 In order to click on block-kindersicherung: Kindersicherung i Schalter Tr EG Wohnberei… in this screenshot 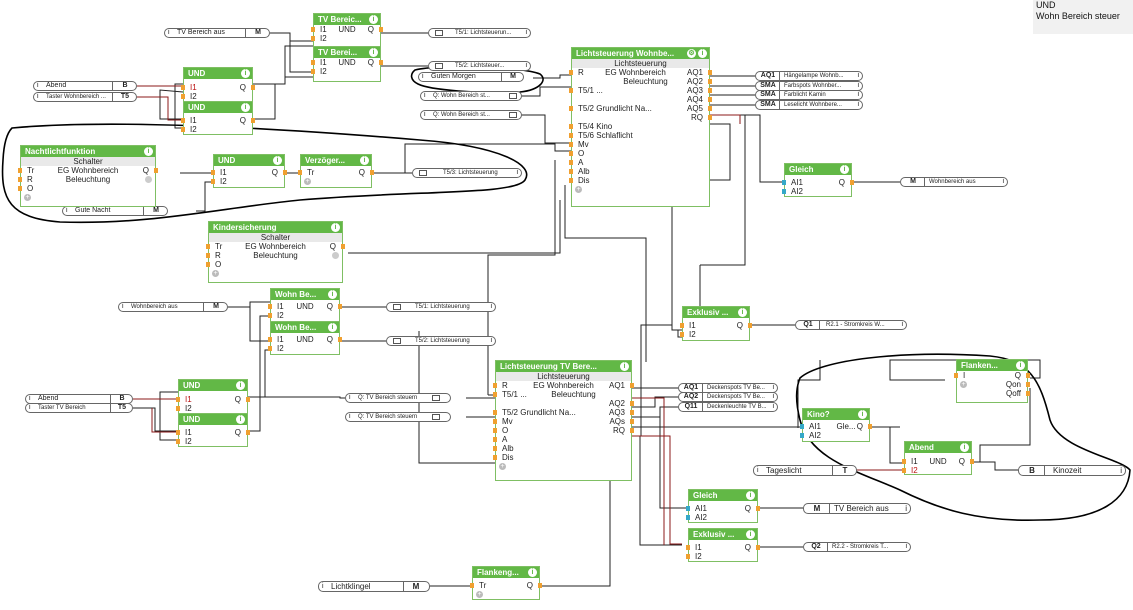, I will do `click(275, 252)`.